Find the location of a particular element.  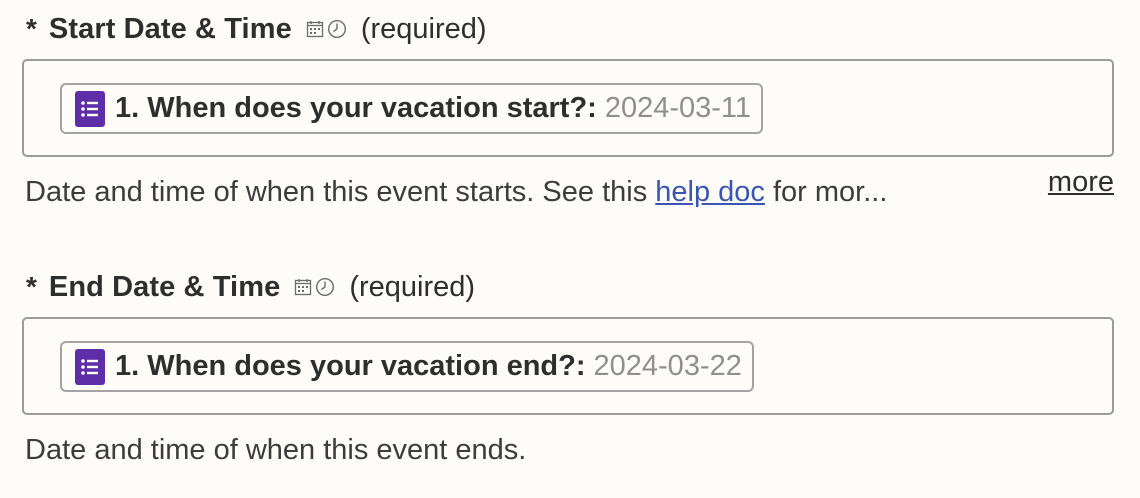

start-date-time-label-row: * Start Date & Time (required) is located at coordinates (568, 29).